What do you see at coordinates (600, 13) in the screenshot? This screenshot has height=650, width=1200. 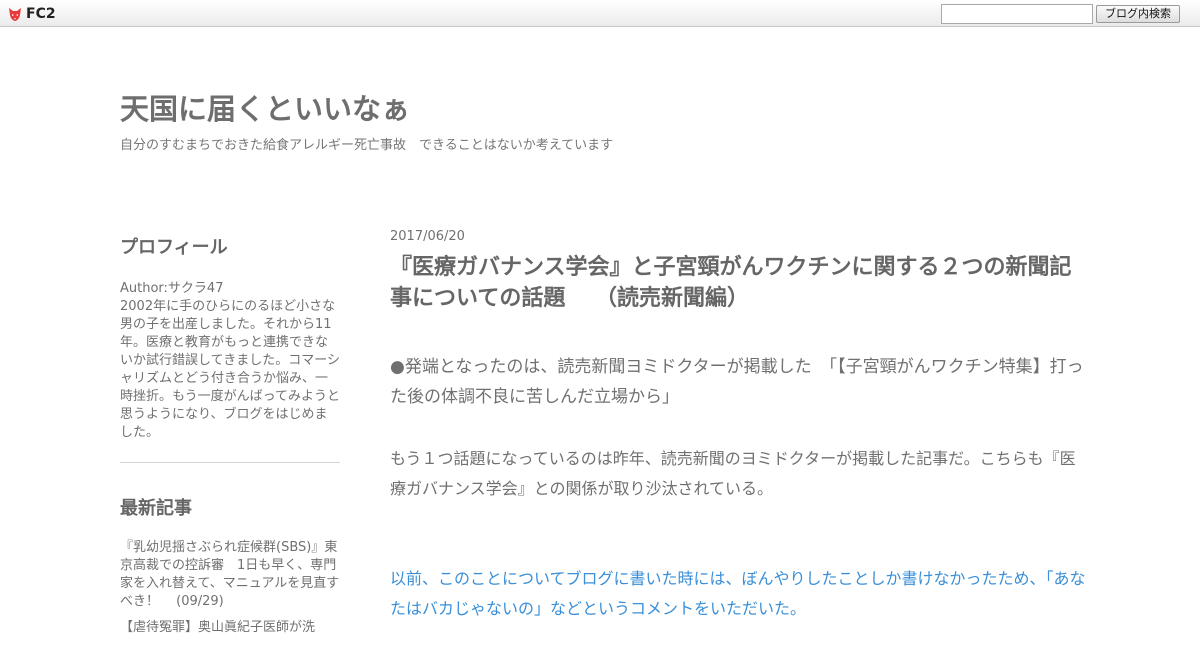 I see `fc2-header-bar: FC2 ブログ内検索` at bounding box center [600, 13].